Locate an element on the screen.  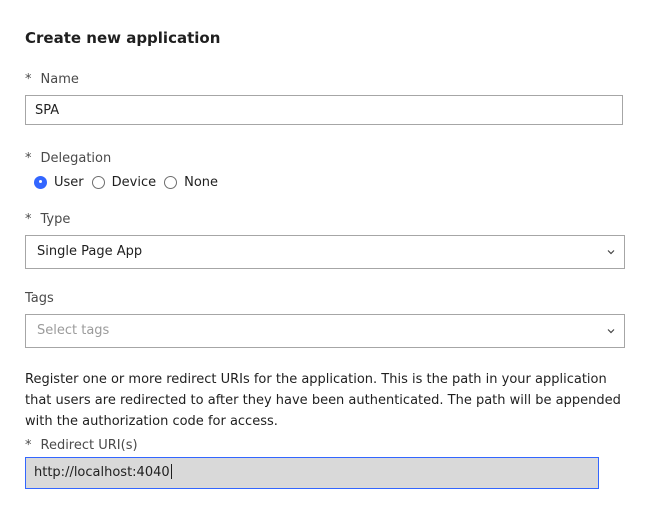
type-label: * Type is located at coordinates (47, 219).